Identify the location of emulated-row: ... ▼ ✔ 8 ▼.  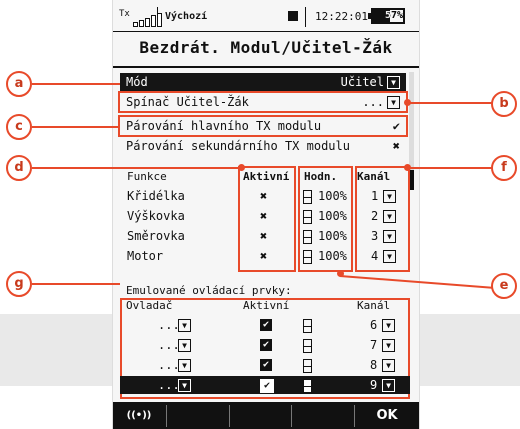
(265, 365).